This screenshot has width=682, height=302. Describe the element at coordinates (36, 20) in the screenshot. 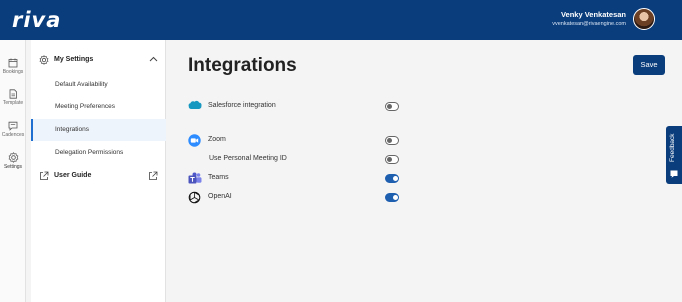

I see `riva-logo: riva` at that location.